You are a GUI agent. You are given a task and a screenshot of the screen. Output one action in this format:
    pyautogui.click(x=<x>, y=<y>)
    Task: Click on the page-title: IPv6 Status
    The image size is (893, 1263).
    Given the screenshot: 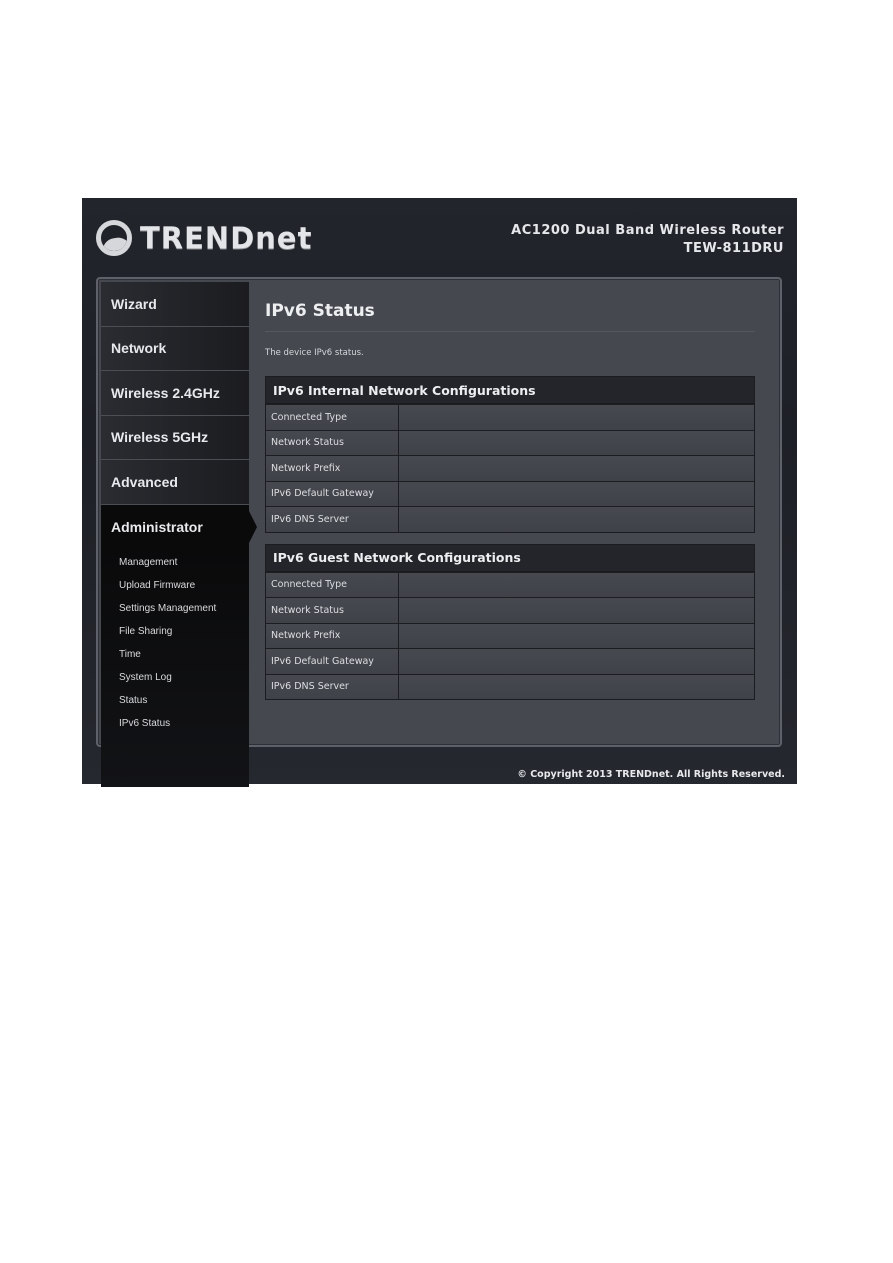 What is the action you would take?
    pyautogui.click(x=320, y=311)
    